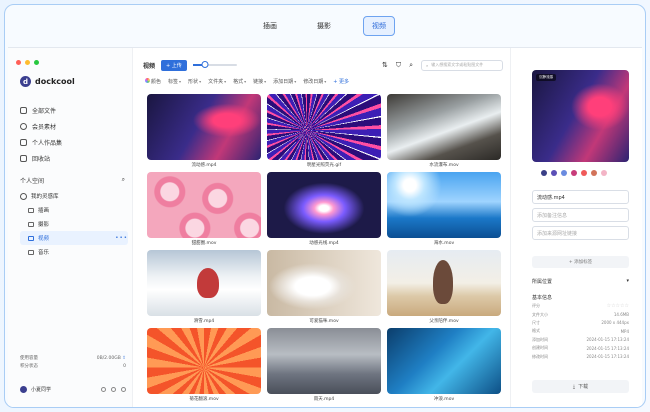 Image resolution: width=650 pixels, height=412 pixels. What do you see at coordinates (174, 65) in the screenshot?
I see `upload-button: + 上传` at bounding box center [174, 65].